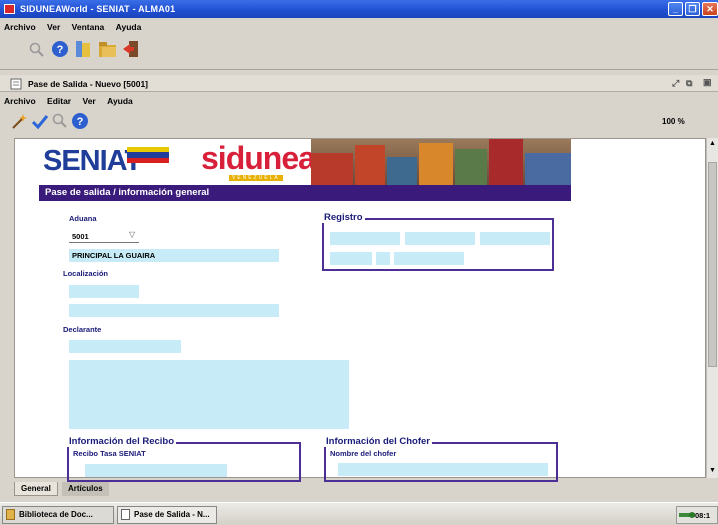 The image size is (718, 525). Describe the element at coordinates (19, 122) in the screenshot. I see `wand-icon` at that location.